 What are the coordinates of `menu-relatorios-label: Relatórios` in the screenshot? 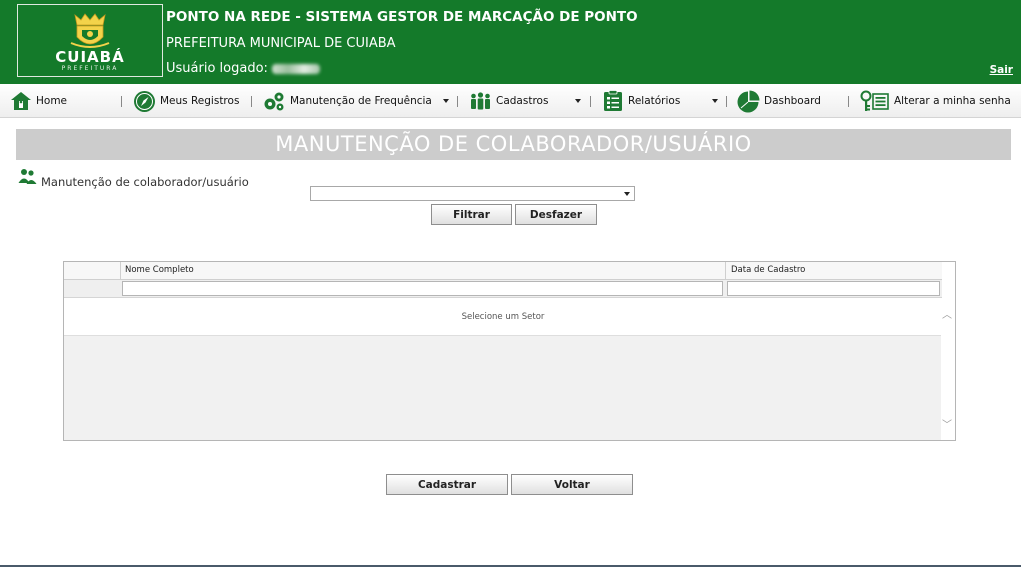 It's located at (654, 101).